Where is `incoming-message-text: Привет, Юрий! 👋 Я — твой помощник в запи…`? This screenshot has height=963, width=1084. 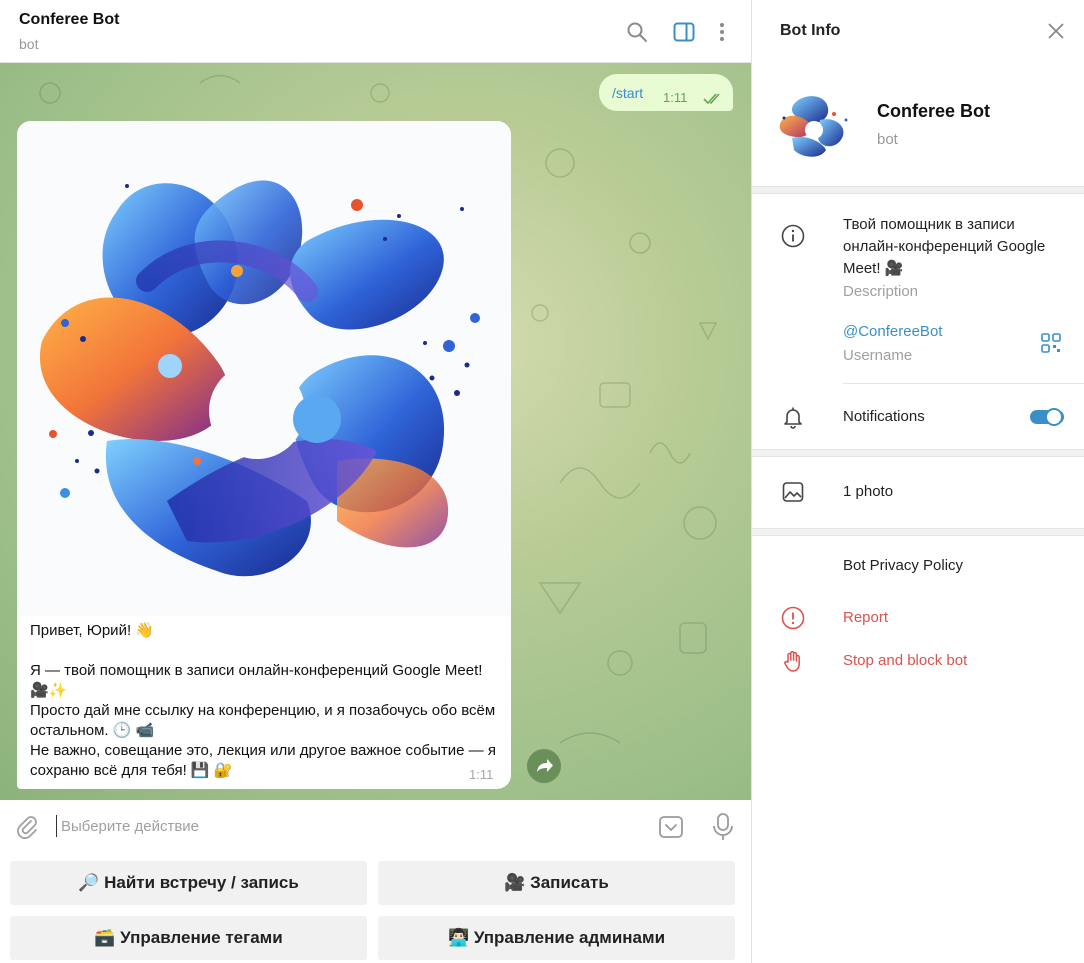
incoming-message-text: Привет, Юрий! 👋 Я — твой помощник в запи… is located at coordinates (265, 701).